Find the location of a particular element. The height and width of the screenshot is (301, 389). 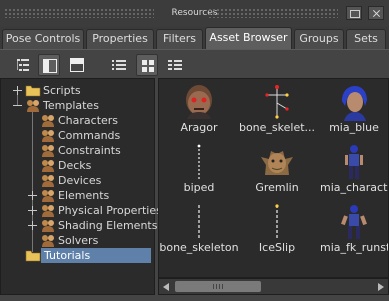

asset-tile-iceslip: IceSlip is located at coordinates (277, 231).